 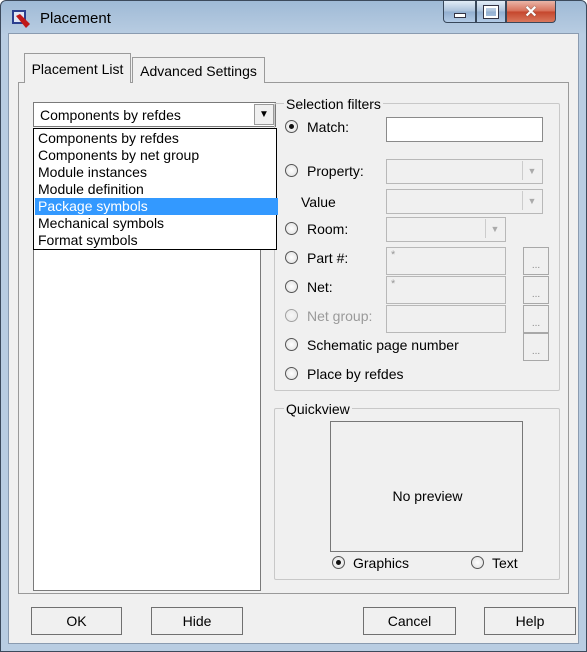 What do you see at coordinates (446, 229) in the screenshot?
I see `room-select: ▼` at bounding box center [446, 229].